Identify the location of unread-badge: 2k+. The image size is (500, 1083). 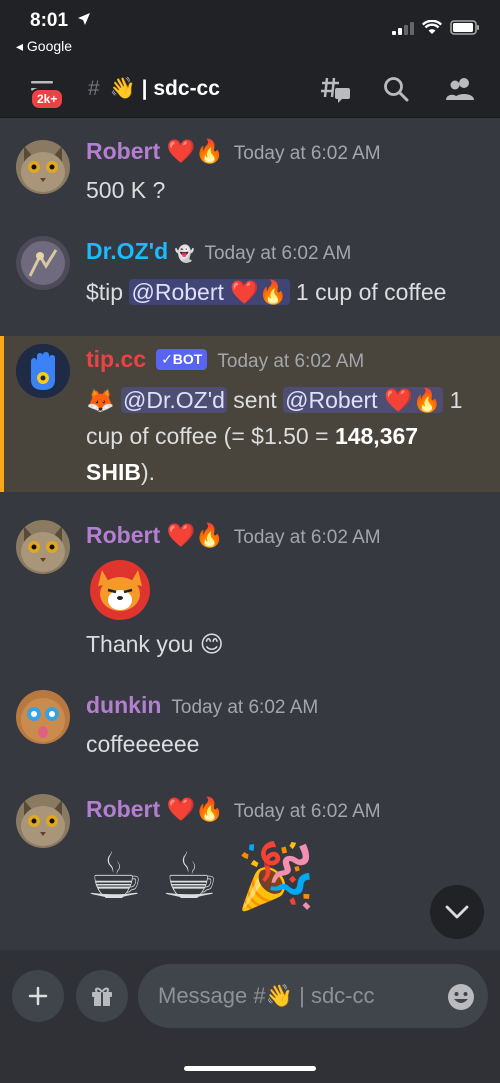
(47, 99).